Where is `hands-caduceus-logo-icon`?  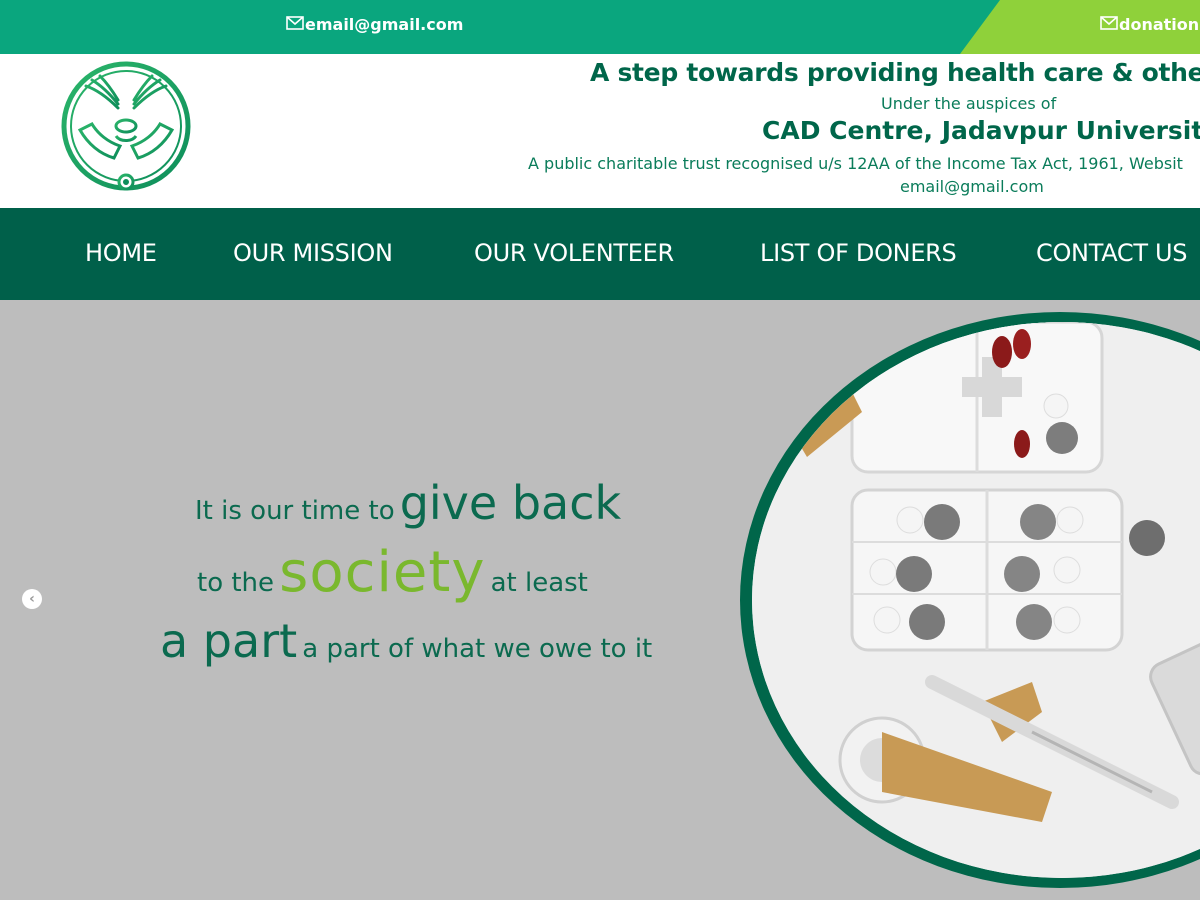
hands-caduceus-logo-icon is located at coordinates (126, 128).